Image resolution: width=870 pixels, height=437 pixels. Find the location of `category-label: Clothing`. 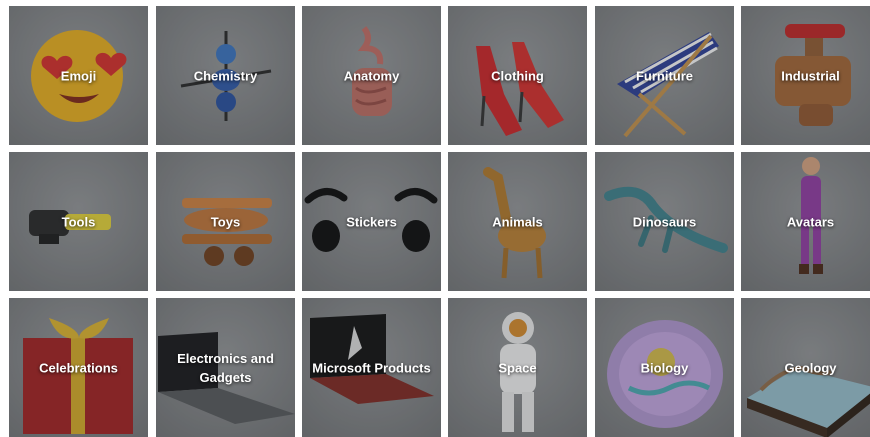

category-label: Clothing is located at coordinates (517, 75).